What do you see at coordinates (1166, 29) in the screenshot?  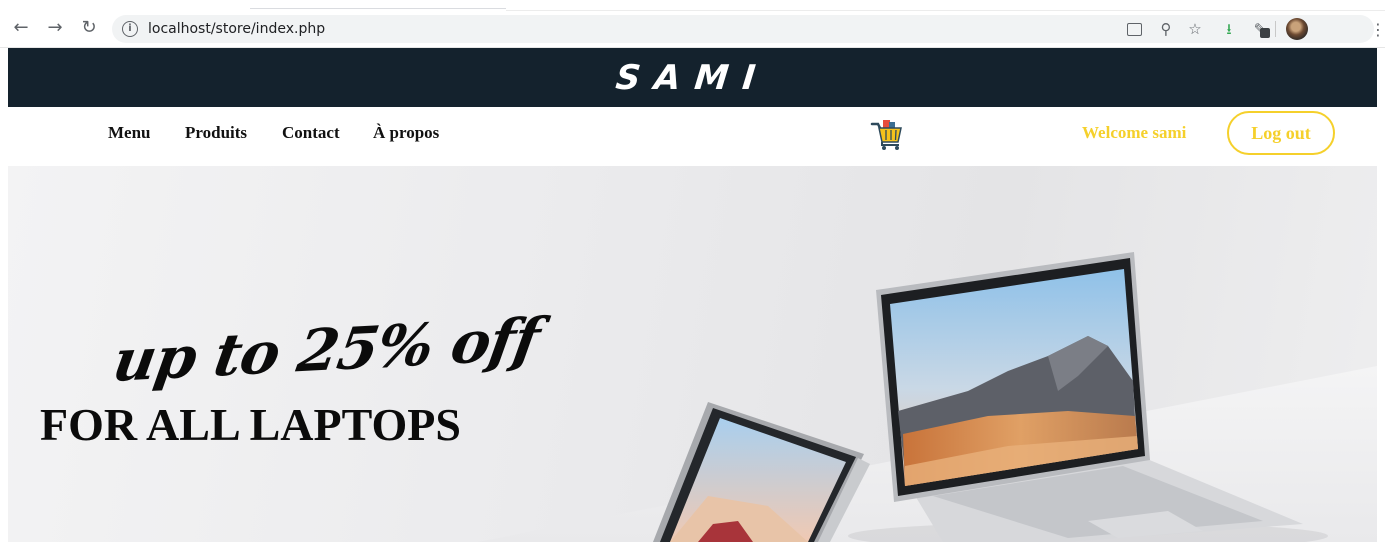 I see `zoom-icon: ⚲` at bounding box center [1166, 29].